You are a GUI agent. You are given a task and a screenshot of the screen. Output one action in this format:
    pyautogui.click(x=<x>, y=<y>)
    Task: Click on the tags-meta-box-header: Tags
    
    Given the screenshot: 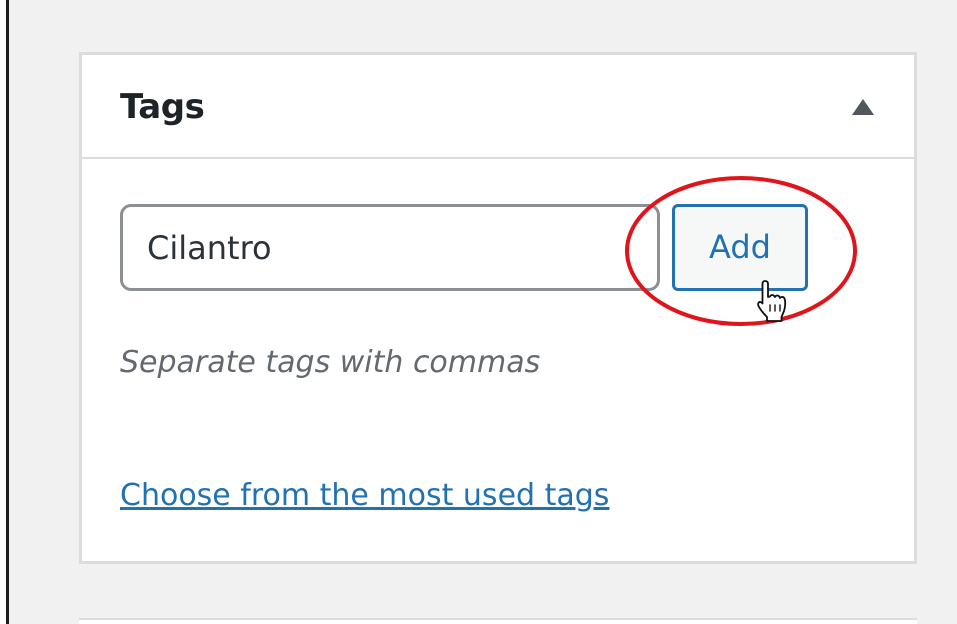 What is the action you would take?
    pyautogui.click(x=498, y=107)
    